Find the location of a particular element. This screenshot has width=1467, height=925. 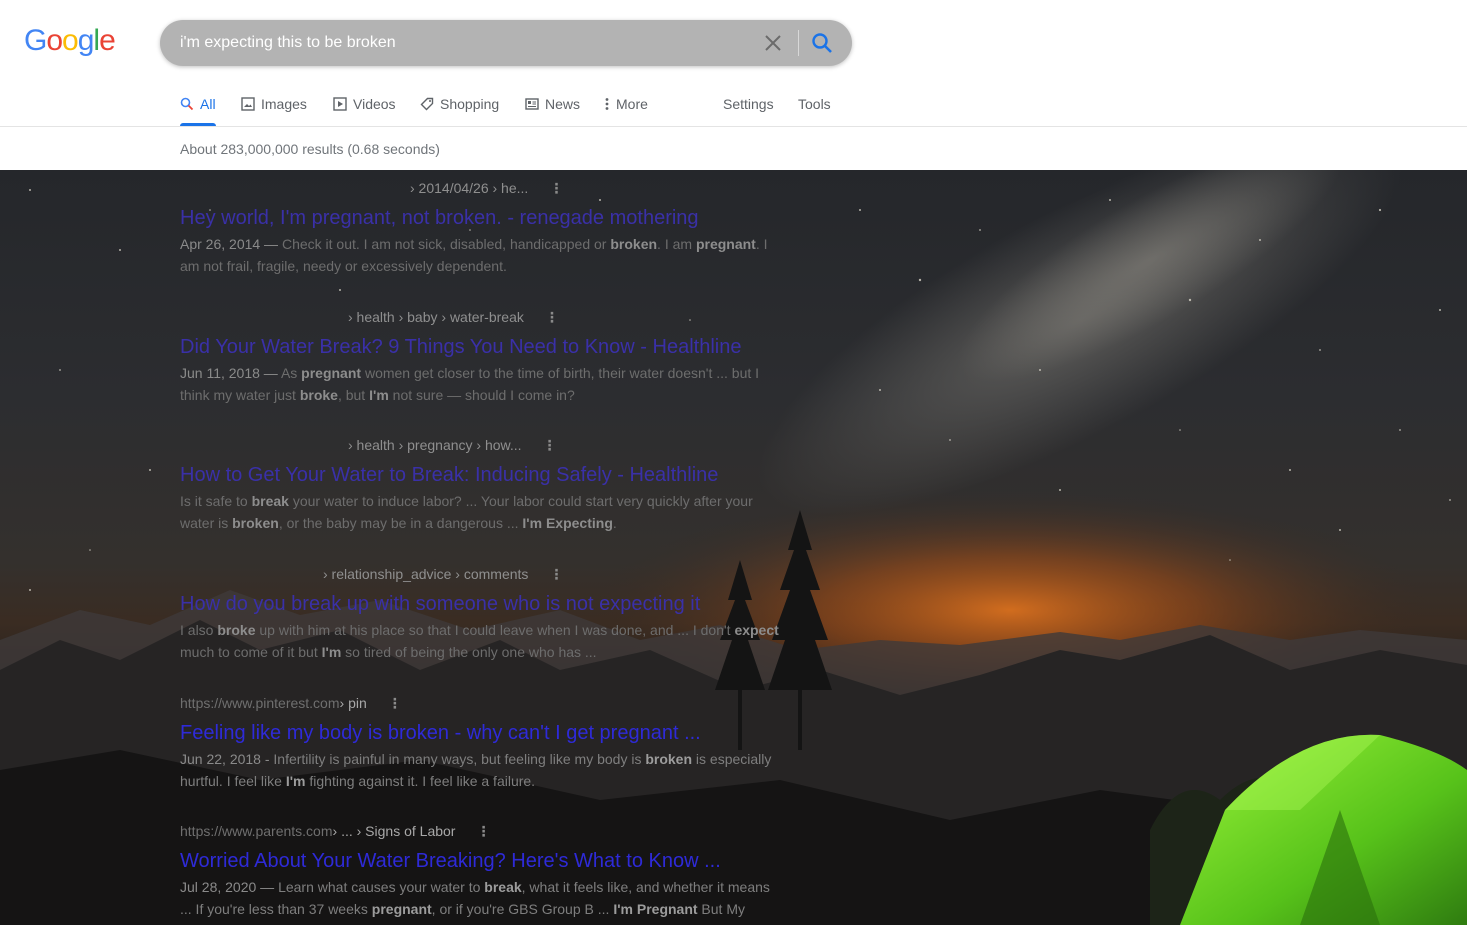

snippet-highlight: I'm Pregnant is located at coordinates (655, 909).